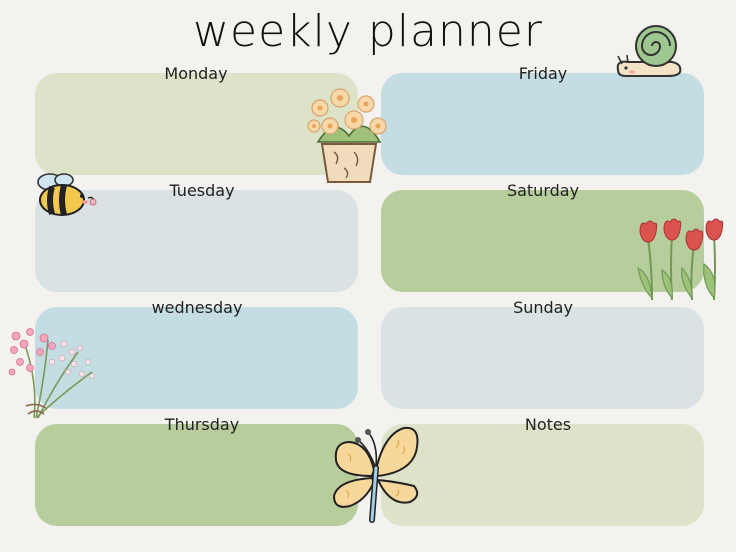 This screenshot has height=552, width=736. Describe the element at coordinates (542, 475) in the screenshot. I see `notes-box` at that location.